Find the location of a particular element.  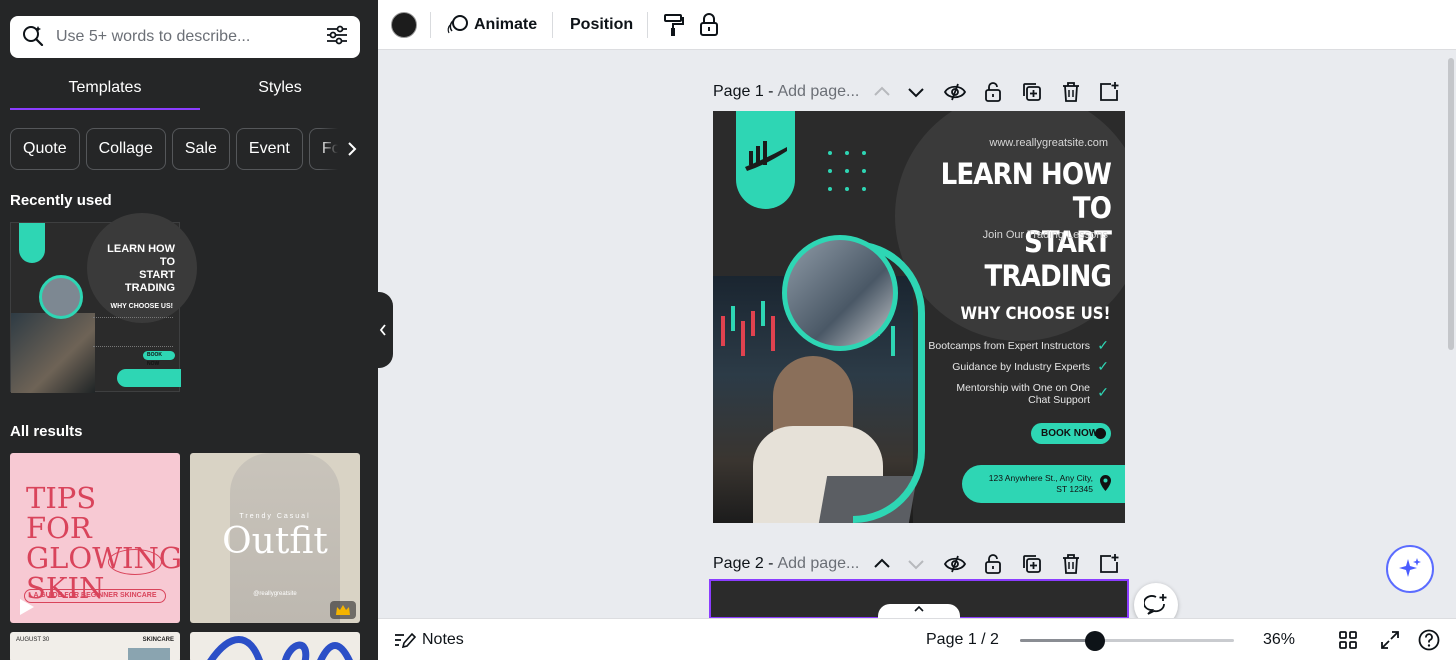

zoom-slider-handle is located at coordinates (1094, 641).